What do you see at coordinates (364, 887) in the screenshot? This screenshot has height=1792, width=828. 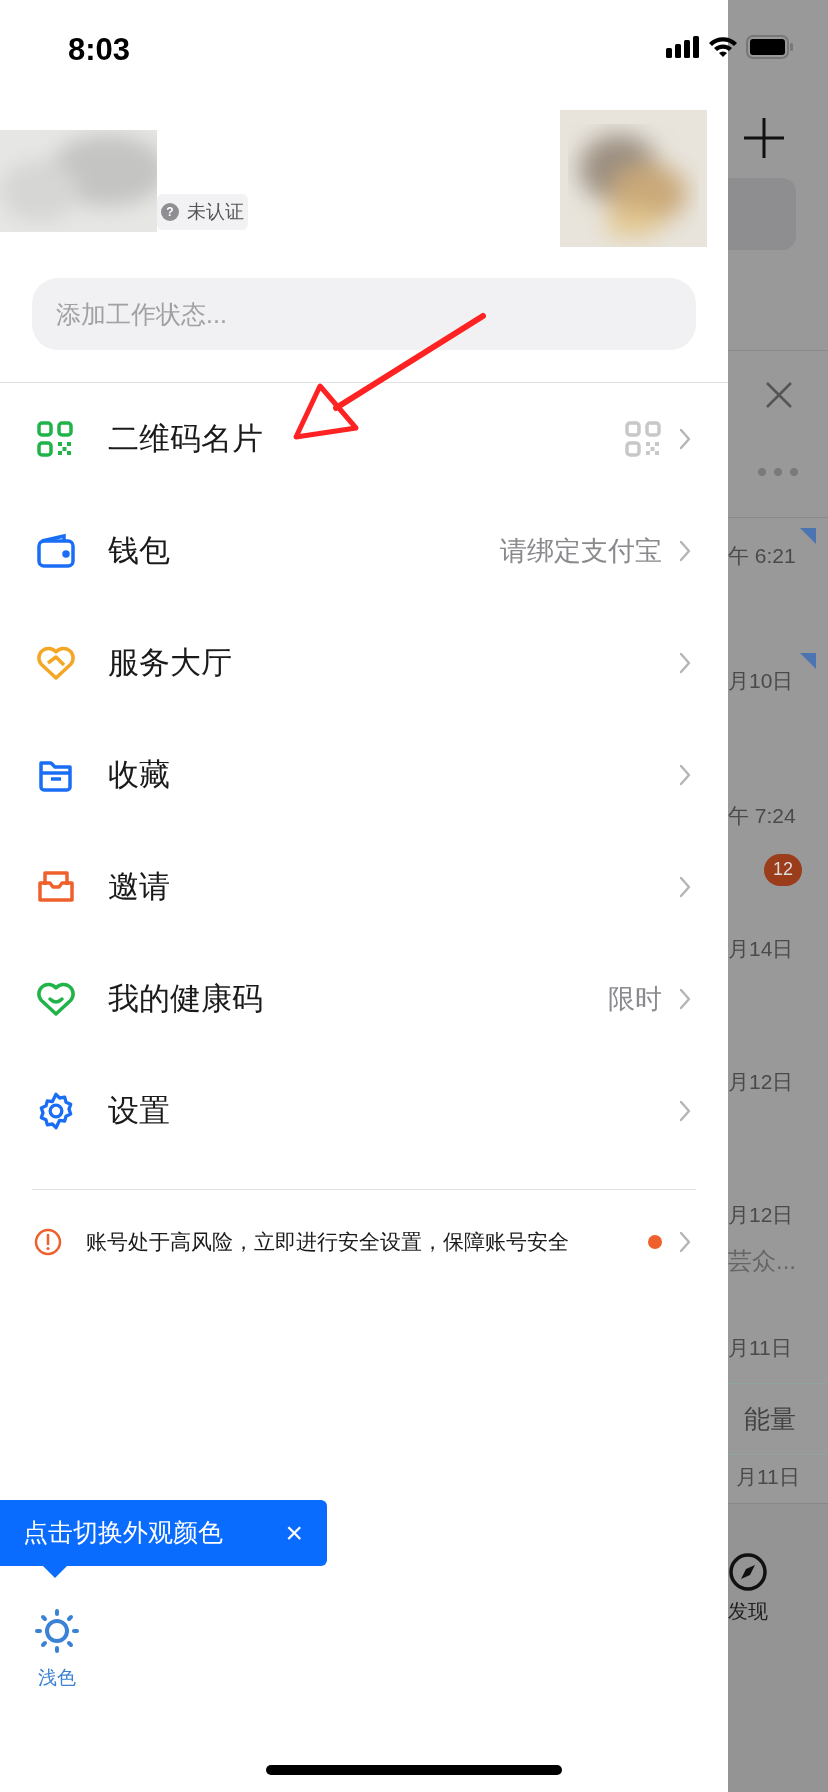 I see `menu-item: 邀请` at bounding box center [364, 887].